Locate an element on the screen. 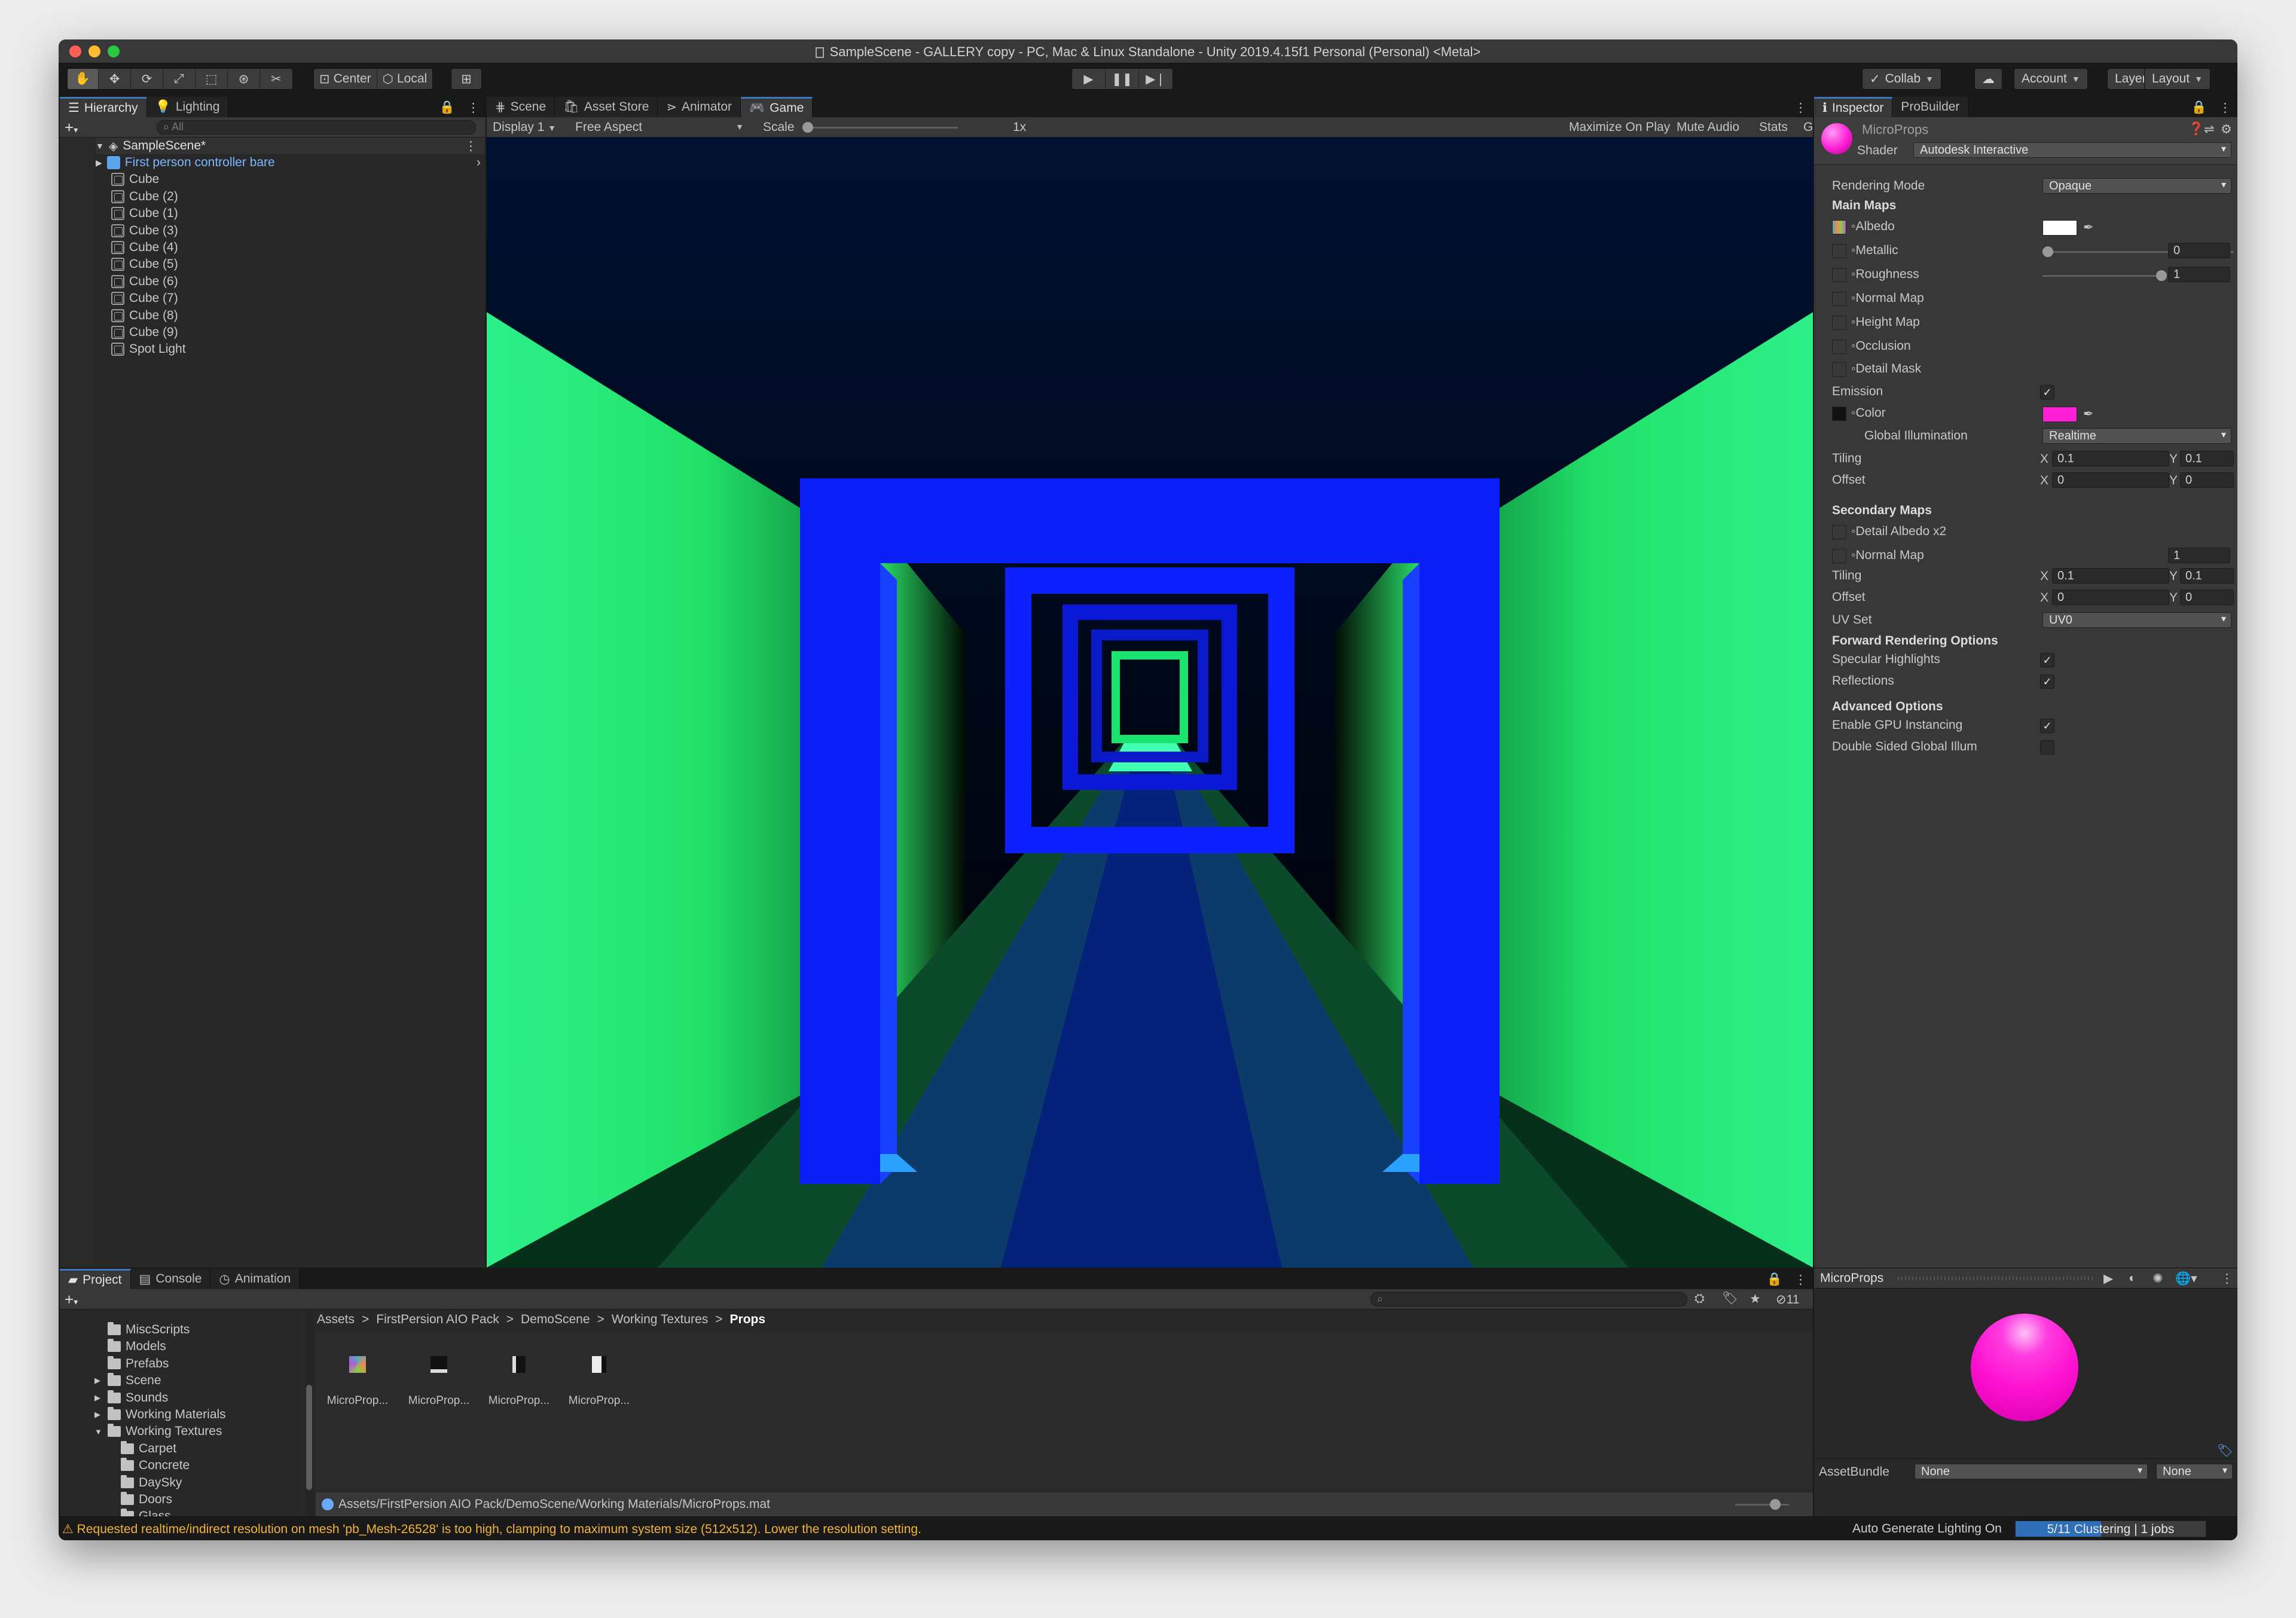 The image size is (2296, 1618). roughness-slider-handle is located at coordinates (2161, 275).